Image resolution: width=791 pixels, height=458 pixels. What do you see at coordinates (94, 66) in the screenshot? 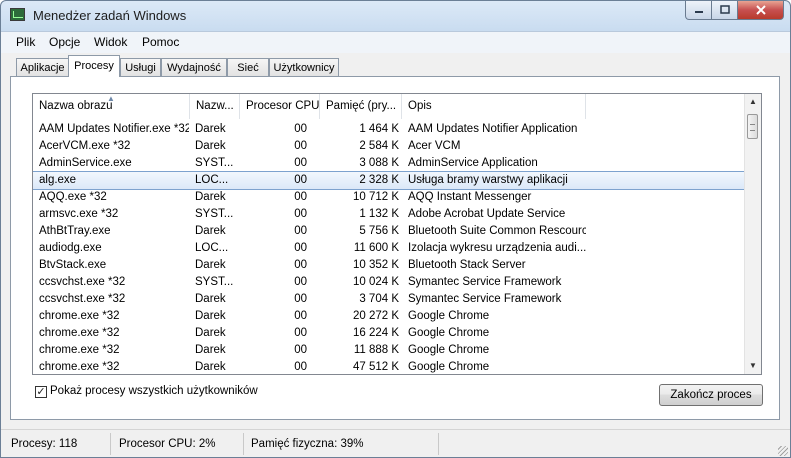
I see `tab-processes: Procesy` at bounding box center [94, 66].